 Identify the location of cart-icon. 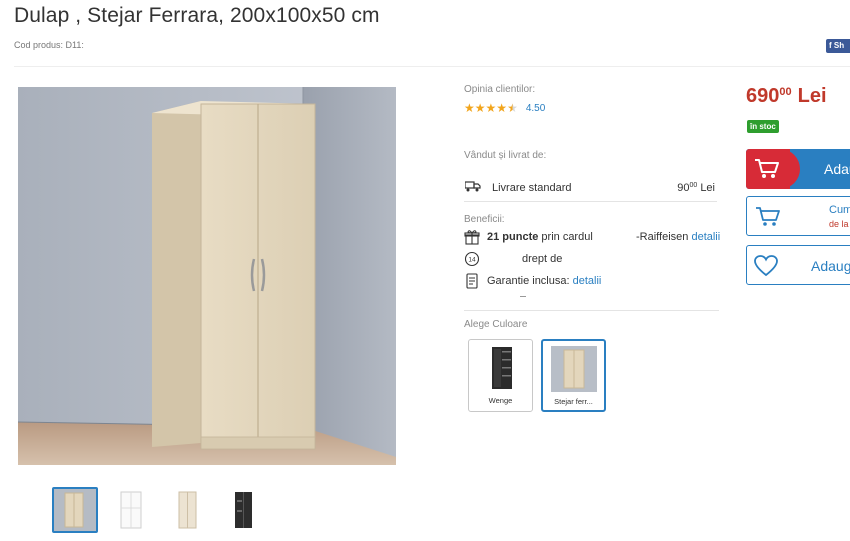
(767, 171).